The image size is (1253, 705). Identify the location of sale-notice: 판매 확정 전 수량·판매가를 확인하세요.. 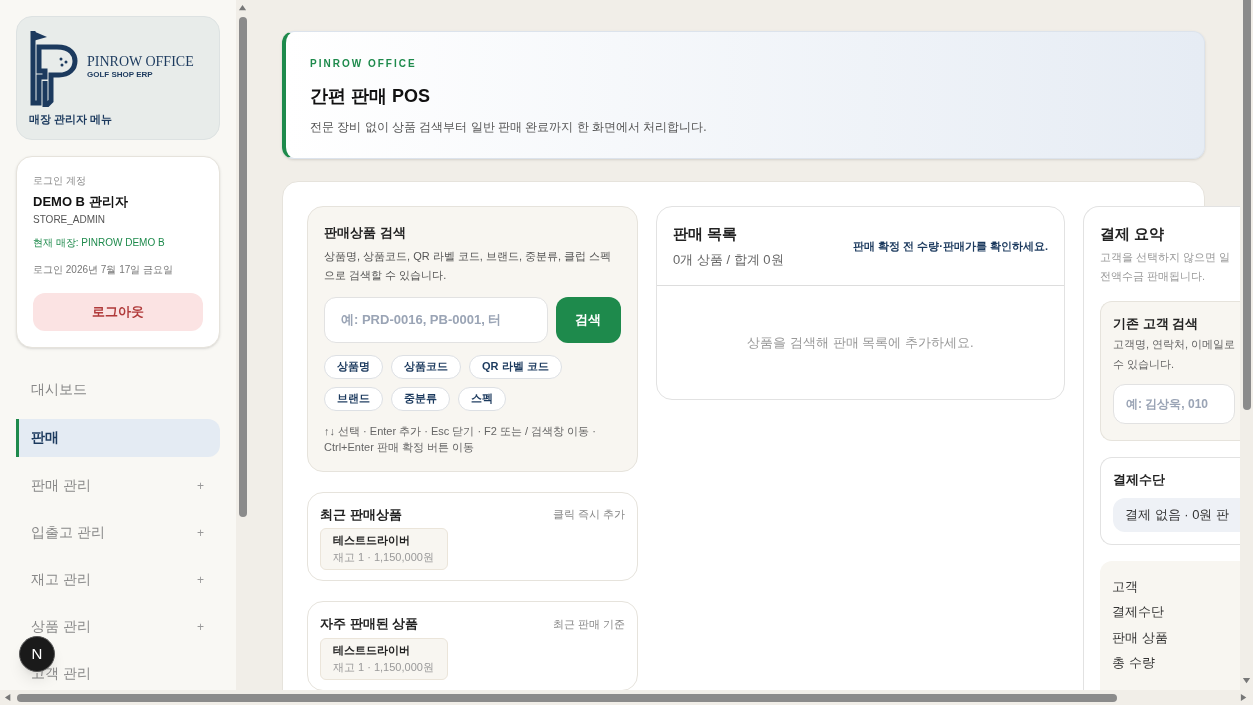
(950, 246).